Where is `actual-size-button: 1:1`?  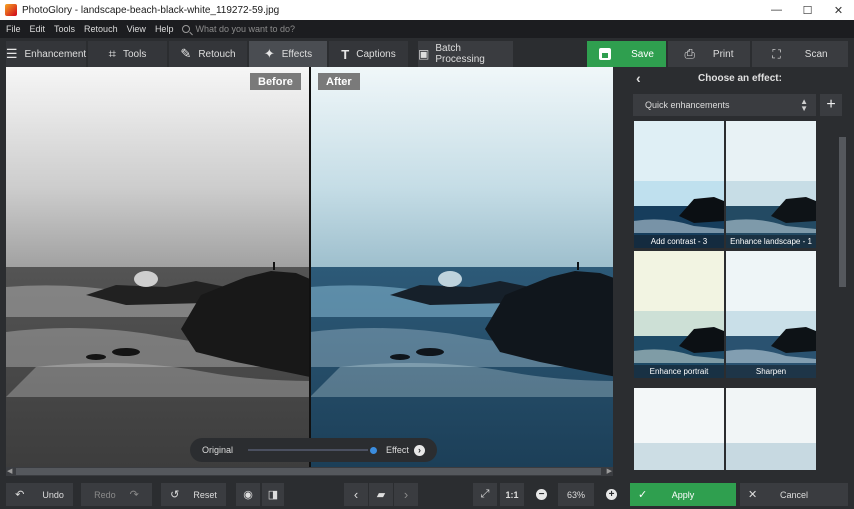
actual-size-button: 1:1 is located at coordinates (512, 494).